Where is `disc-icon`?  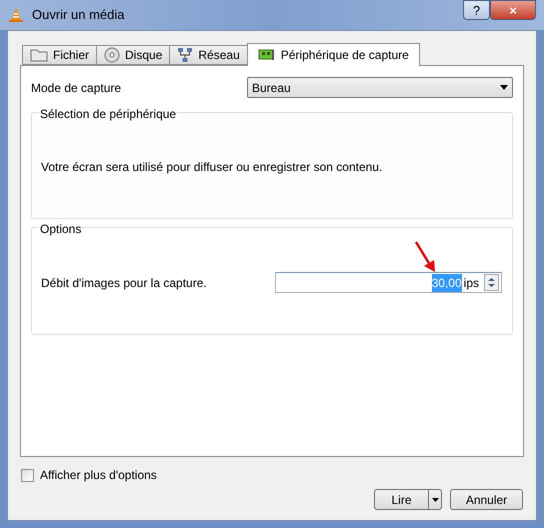
disc-icon is located at coordinates (112, 55).